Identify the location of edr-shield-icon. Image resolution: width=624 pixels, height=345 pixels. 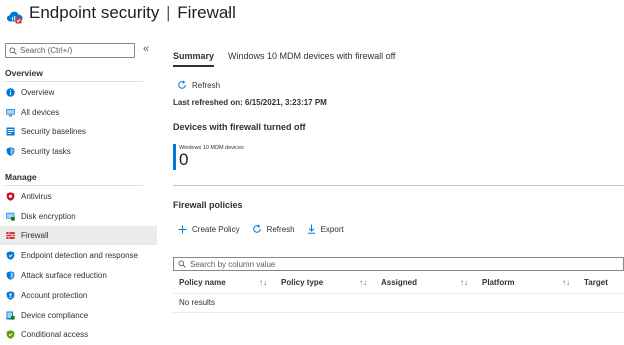
(10, 255).